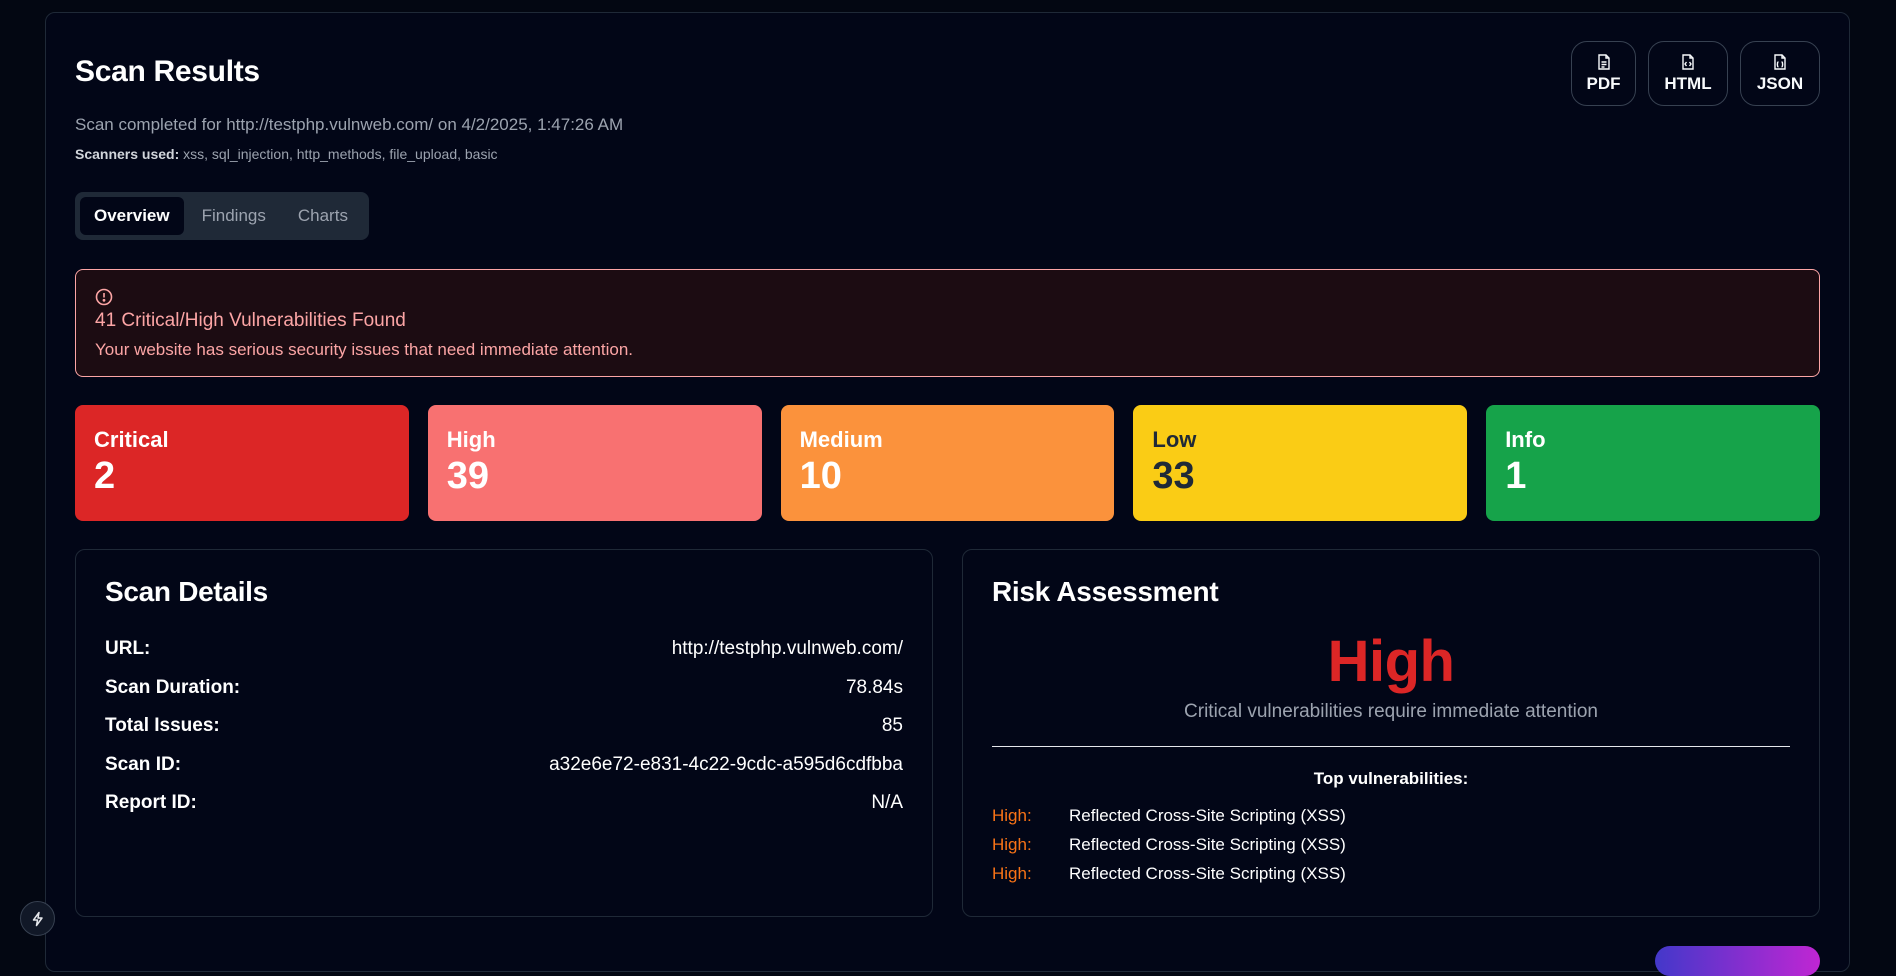  What do you see at coordinates (151, 803) in the screenshot?
I see `detail-key: Report ID:` at bounding box center [151, 803].